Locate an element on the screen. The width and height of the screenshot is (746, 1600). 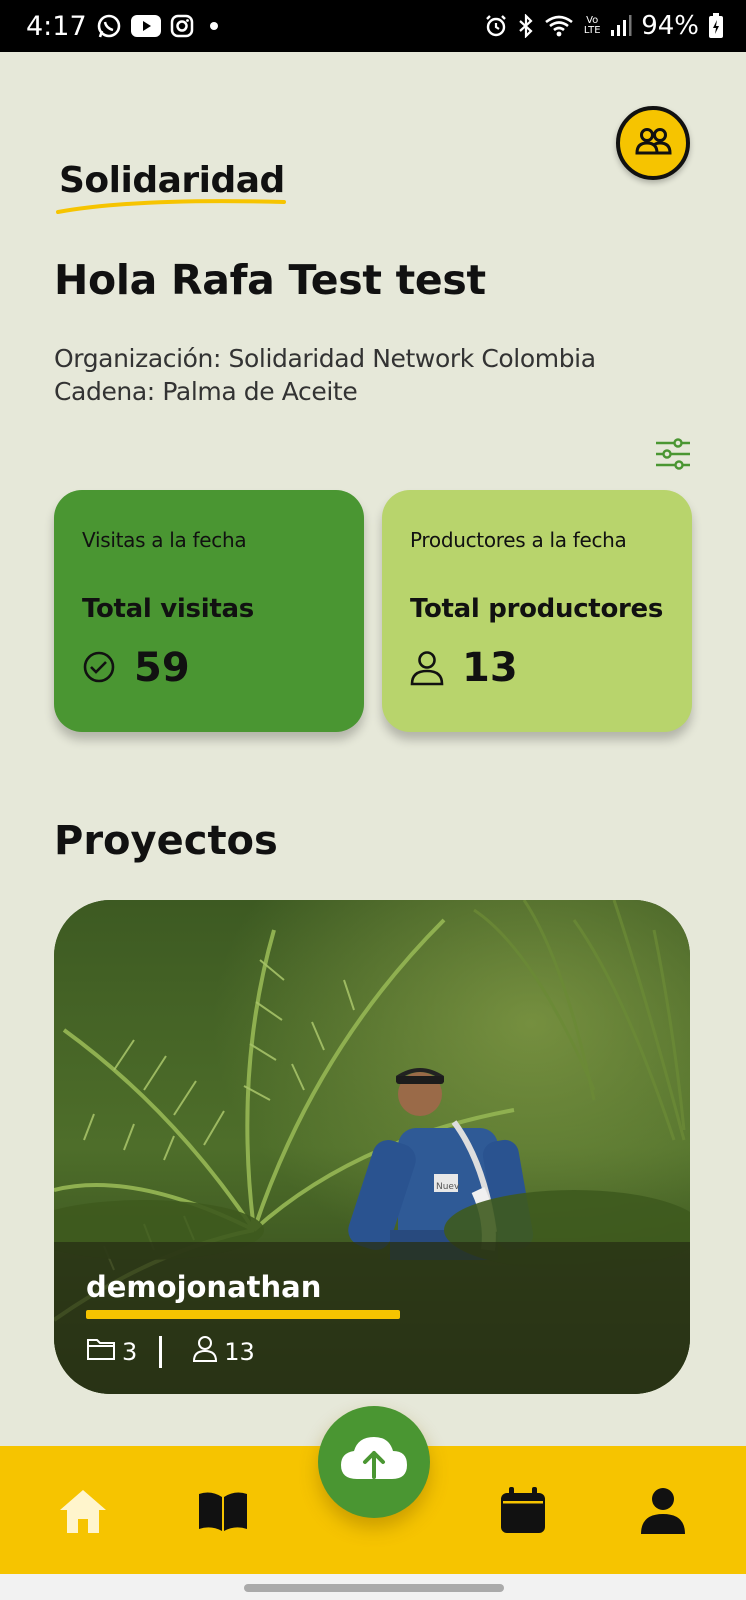
check-circle-icon is located at coordinates (99, 669).